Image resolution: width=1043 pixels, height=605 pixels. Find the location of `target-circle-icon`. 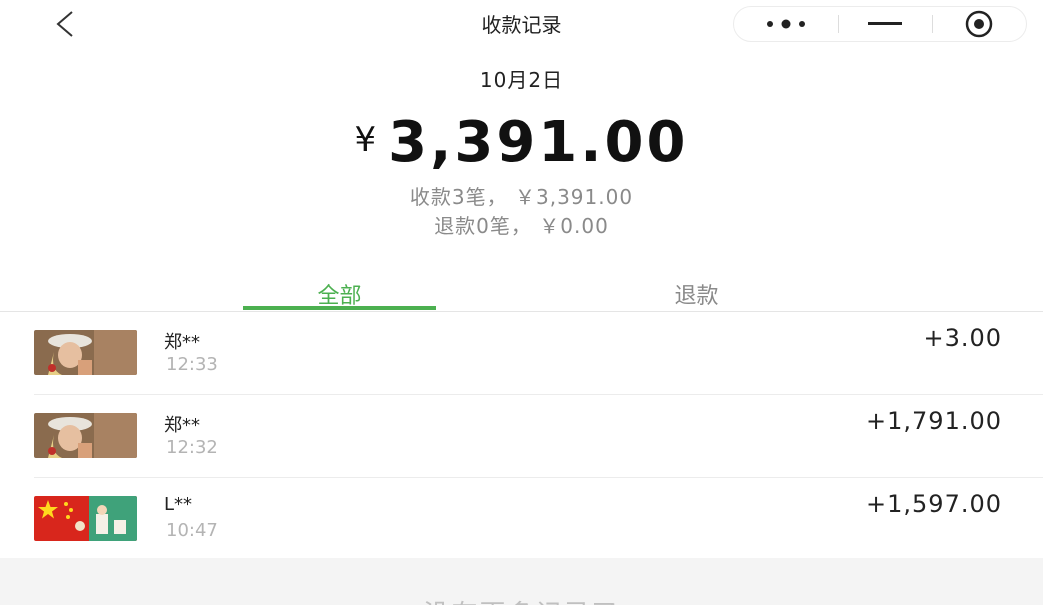

target-circle-icon is located at coordinates (979, 24).